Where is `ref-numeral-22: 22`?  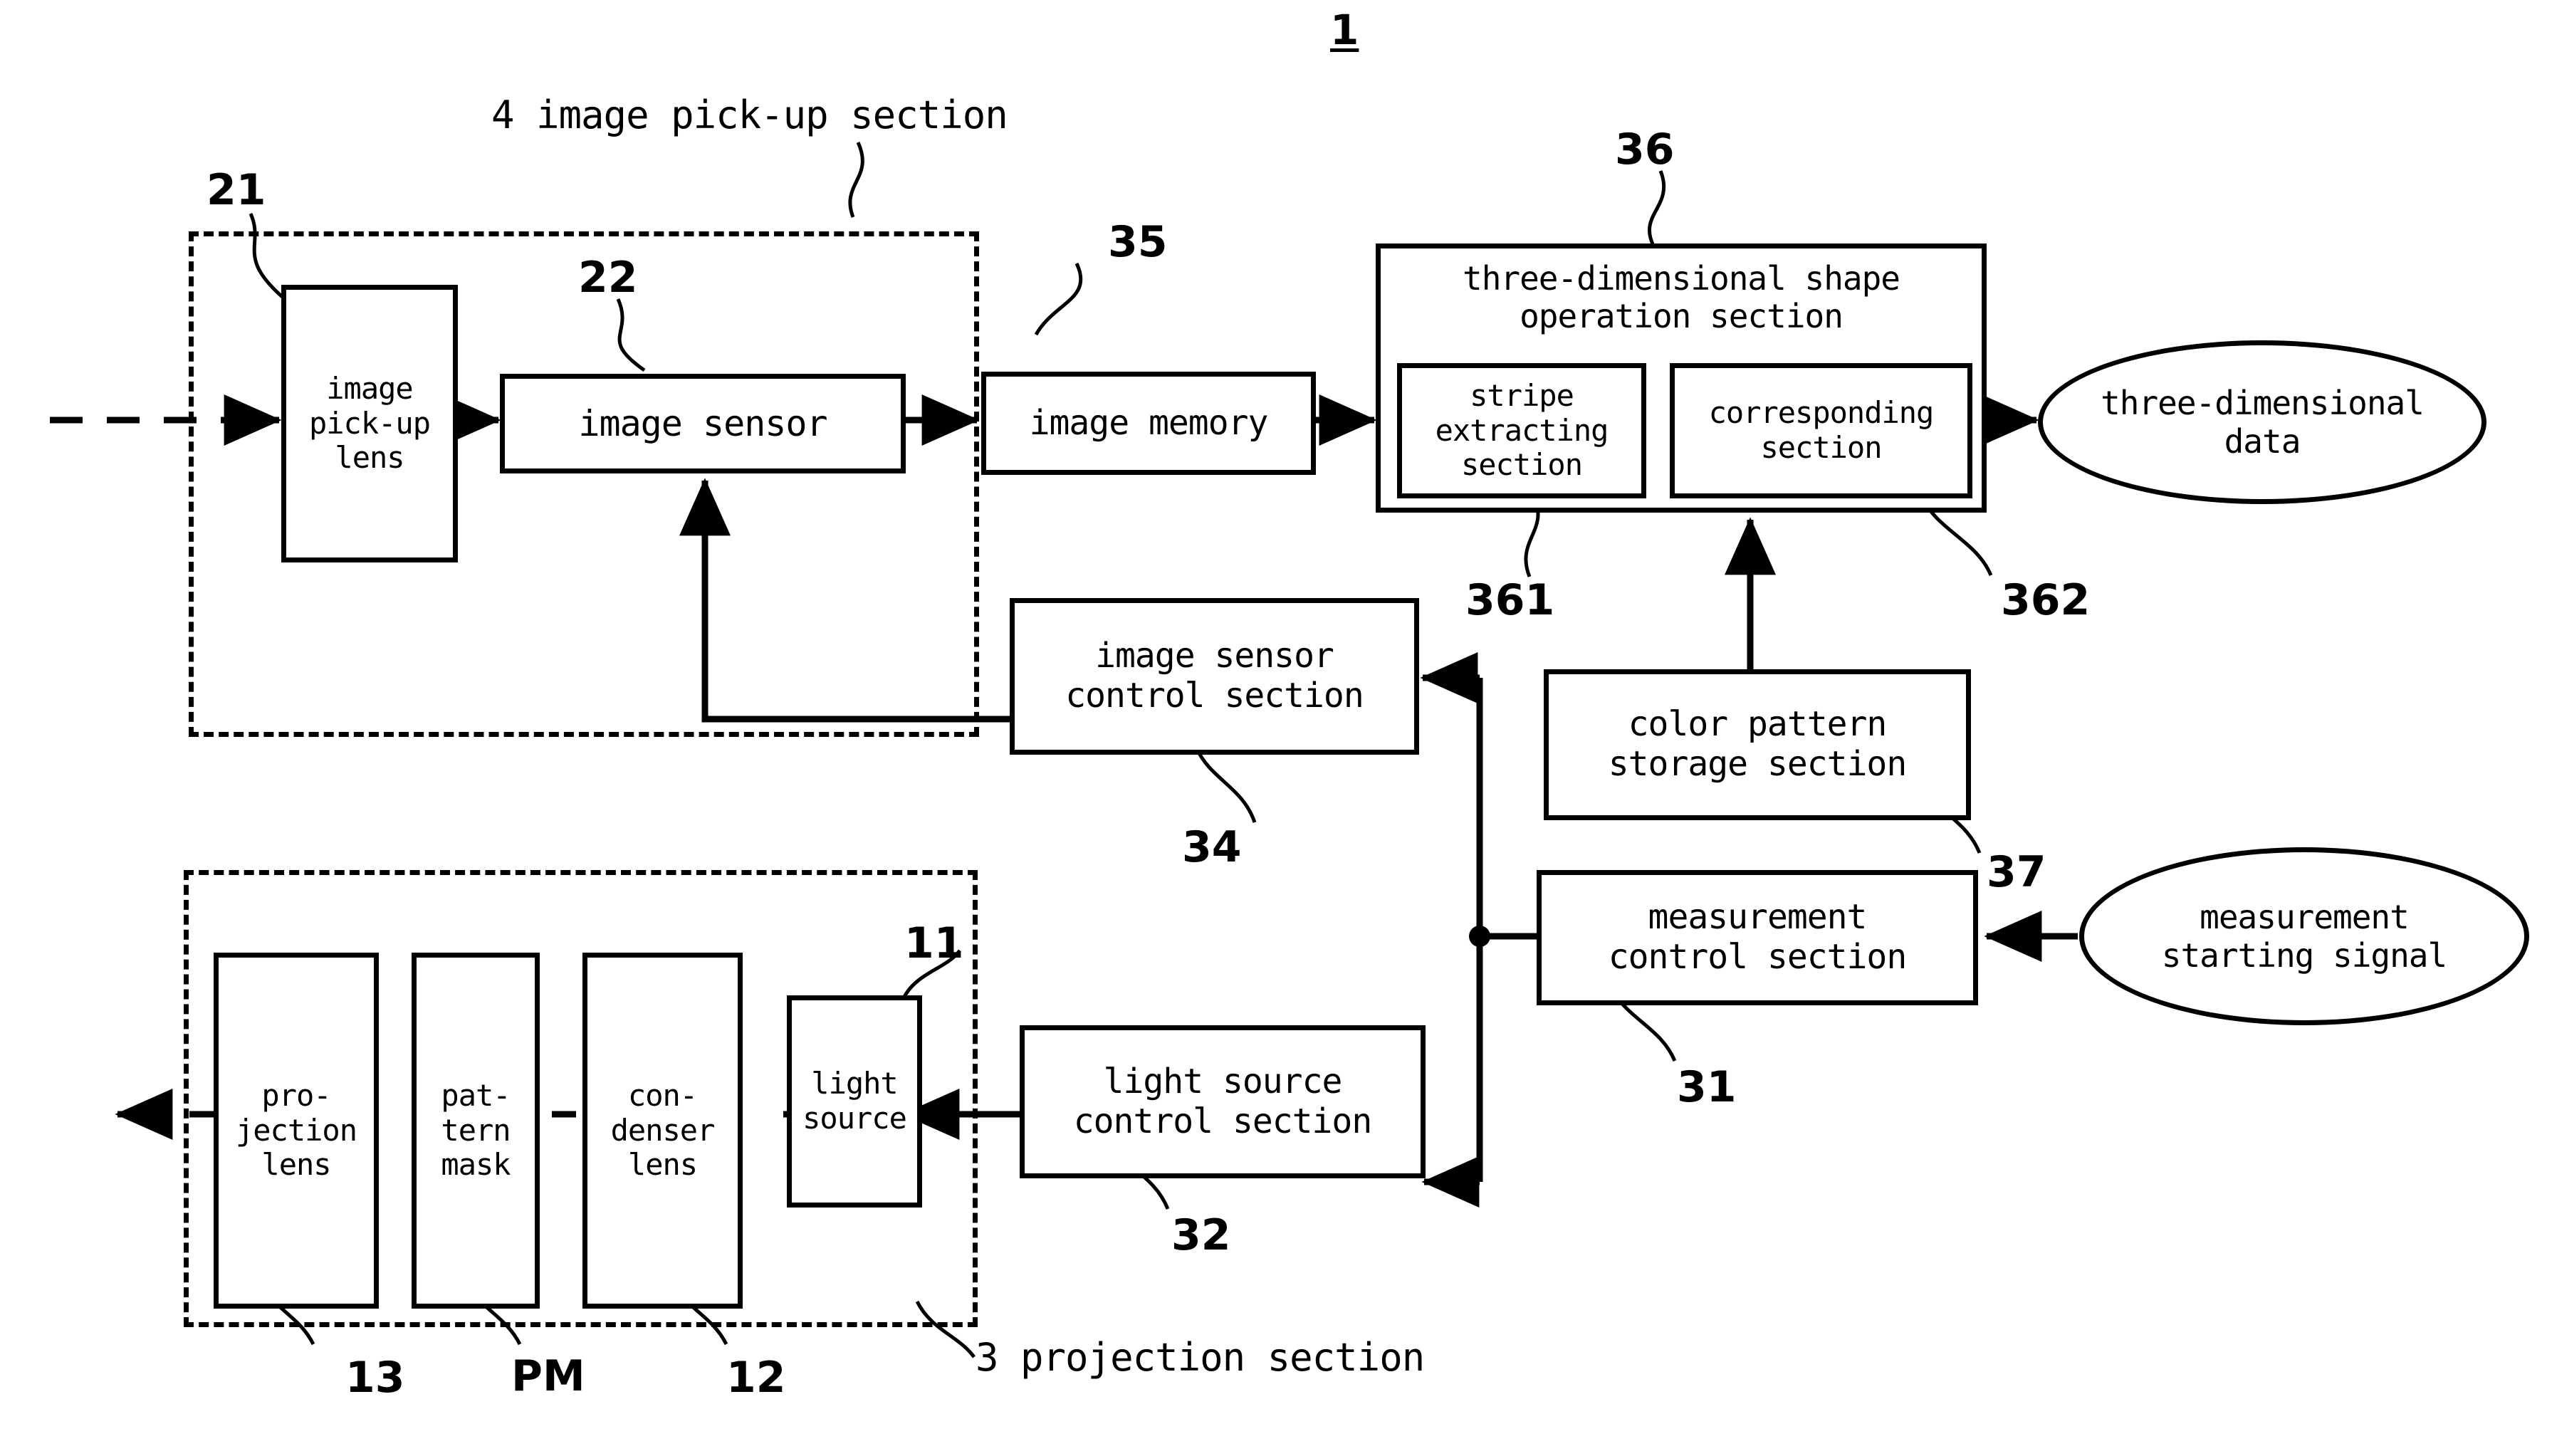
ref-numeral-22: 22 is located at coordinates (608, 278).